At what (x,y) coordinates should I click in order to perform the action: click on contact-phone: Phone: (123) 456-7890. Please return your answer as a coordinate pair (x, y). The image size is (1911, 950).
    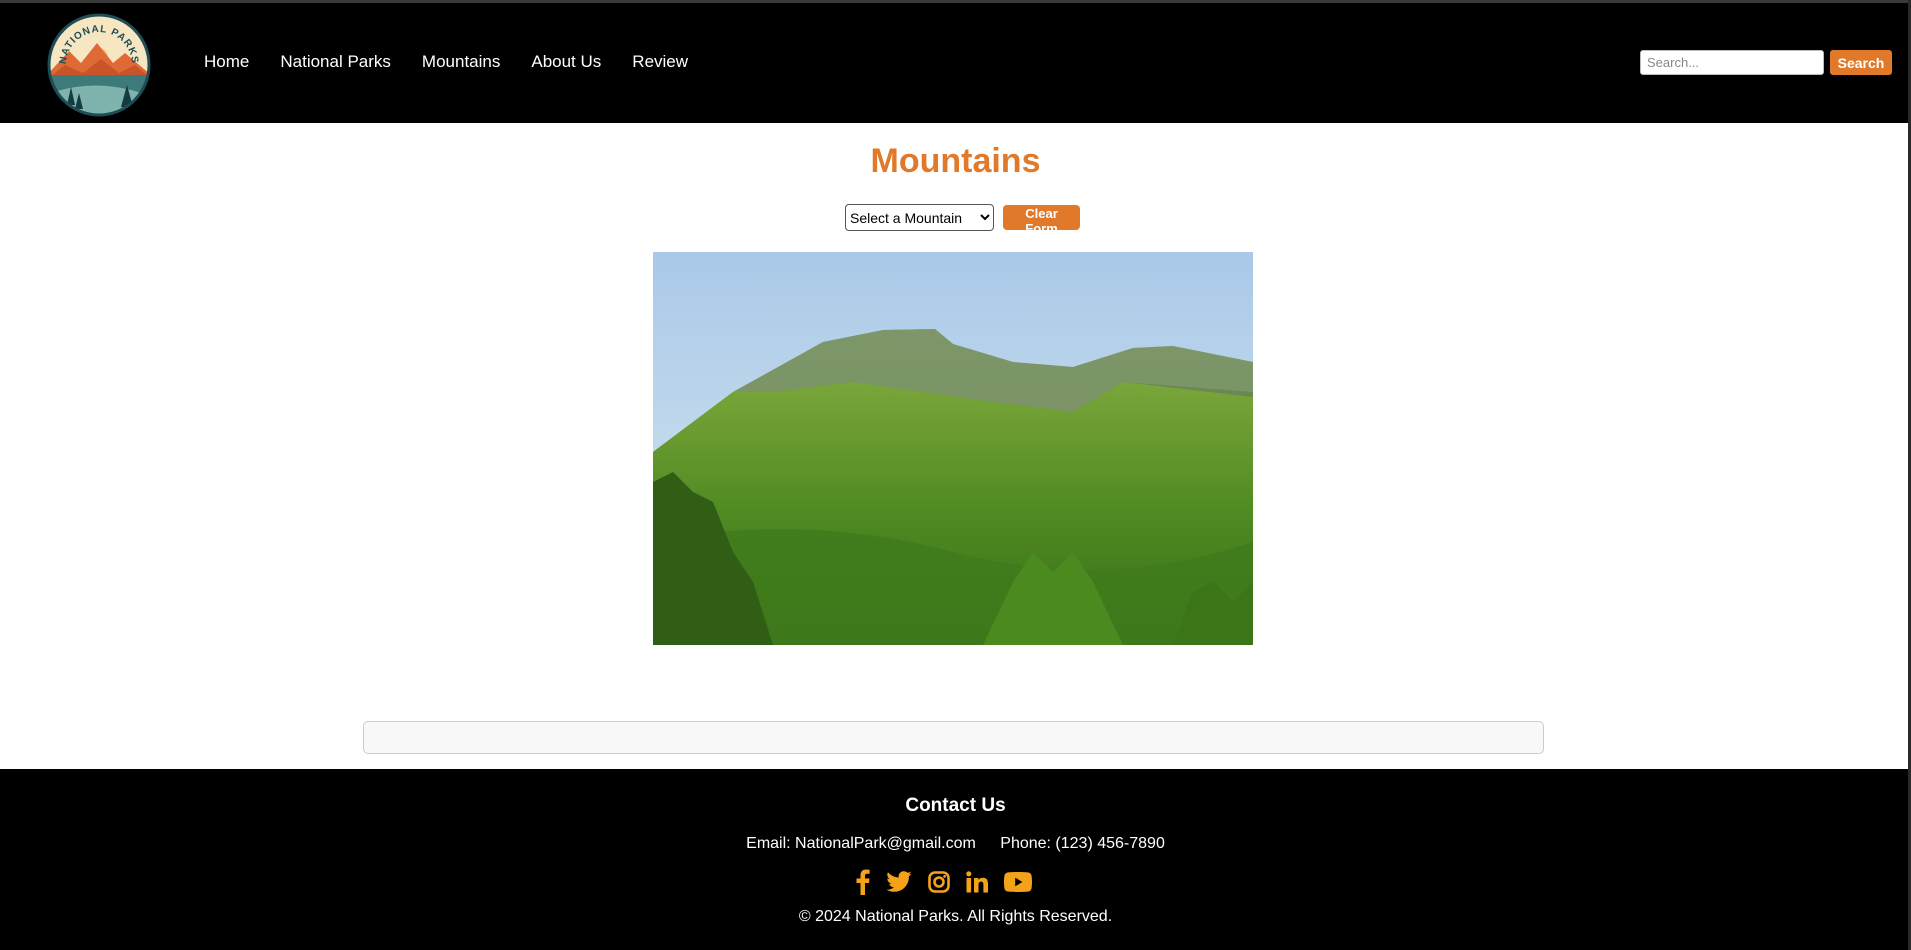
    Looking at the image, I should click on (1082, 843).